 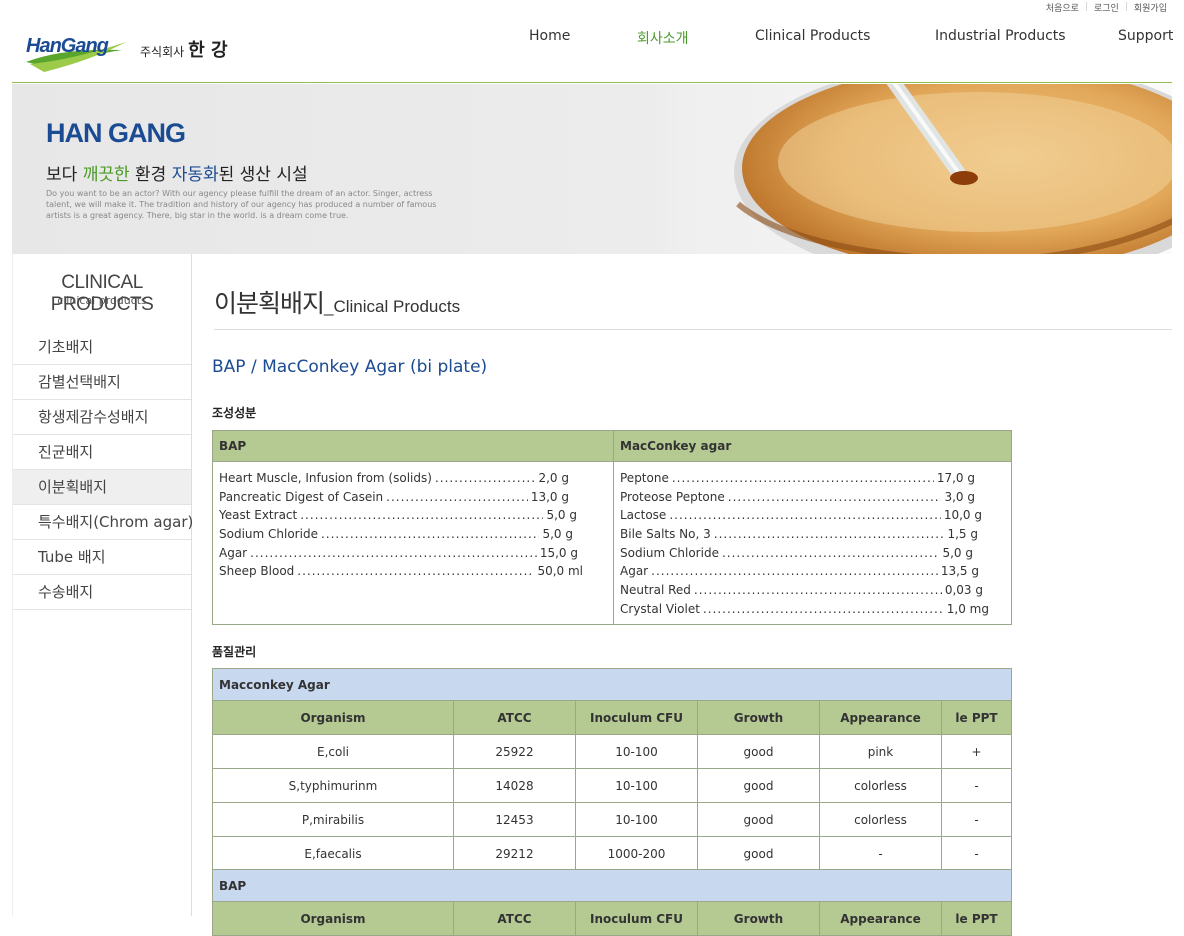 I want to click on table-row: P,mirabilis 12453 10-100 good colorless -, so click(x=612, y=819).